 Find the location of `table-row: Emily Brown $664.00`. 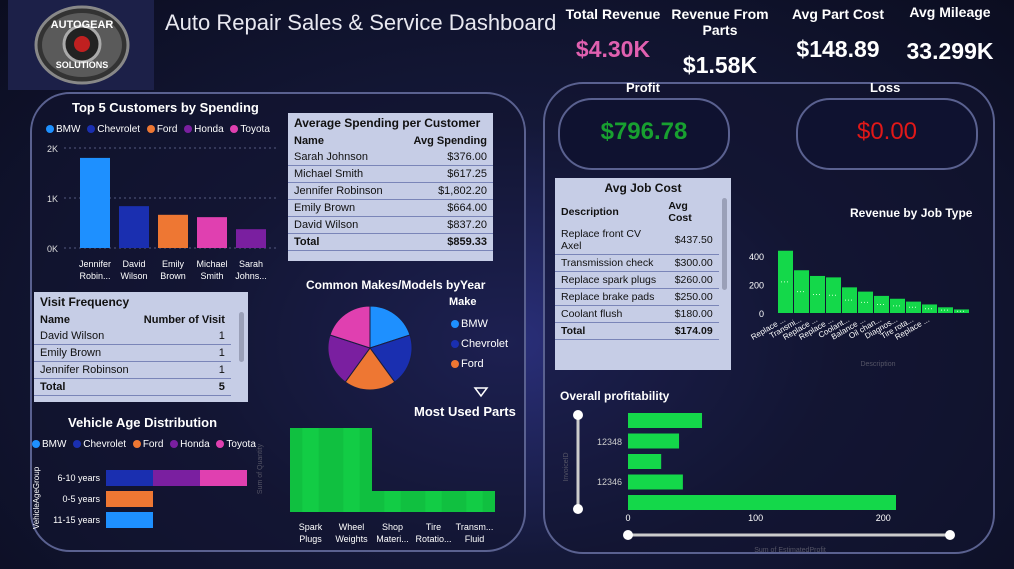

table-row: Emily Brown $664.00 is located at coordinates (390, 208).